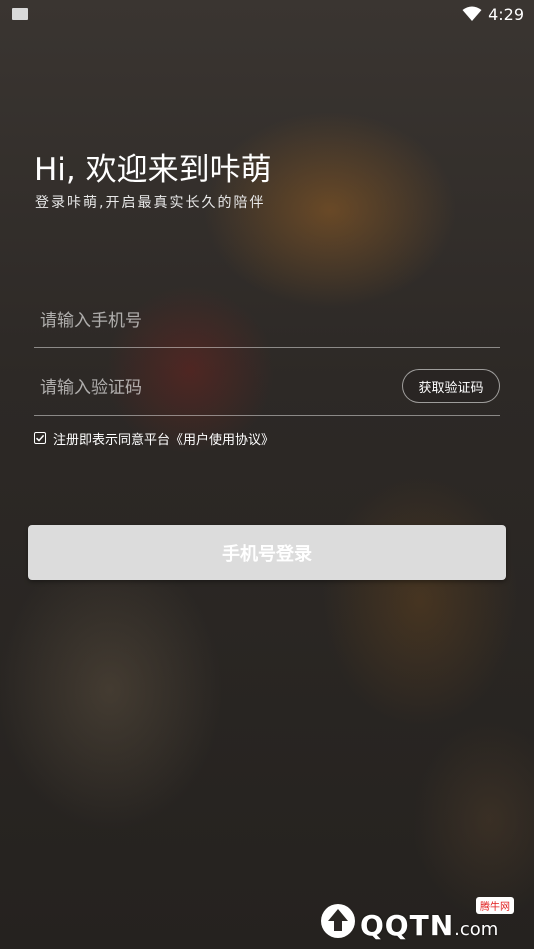  I want to click on watermark: QQTN.com 腾牛网, so click(419, 919).